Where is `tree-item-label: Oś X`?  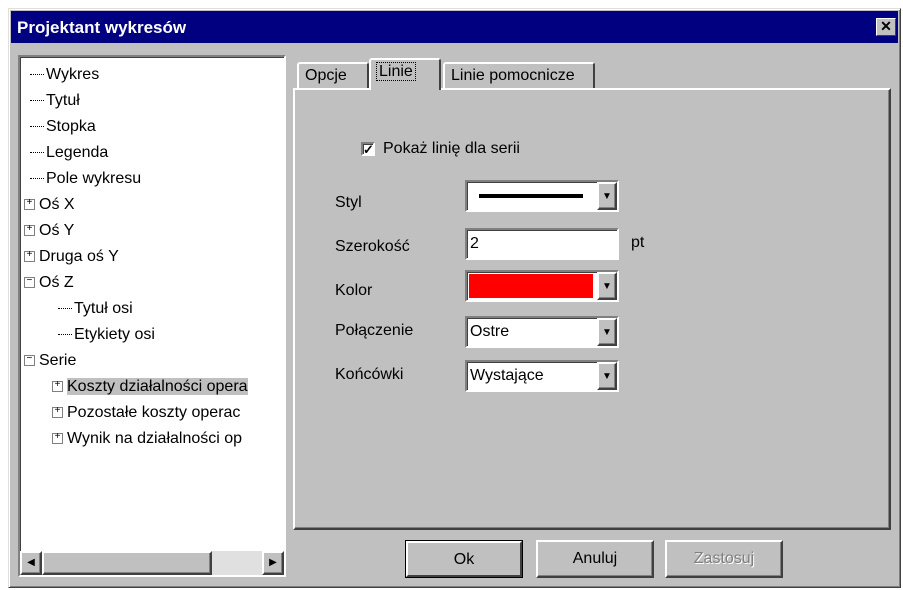 tree-item-label: Oś X is located at coordinates (57, 204).